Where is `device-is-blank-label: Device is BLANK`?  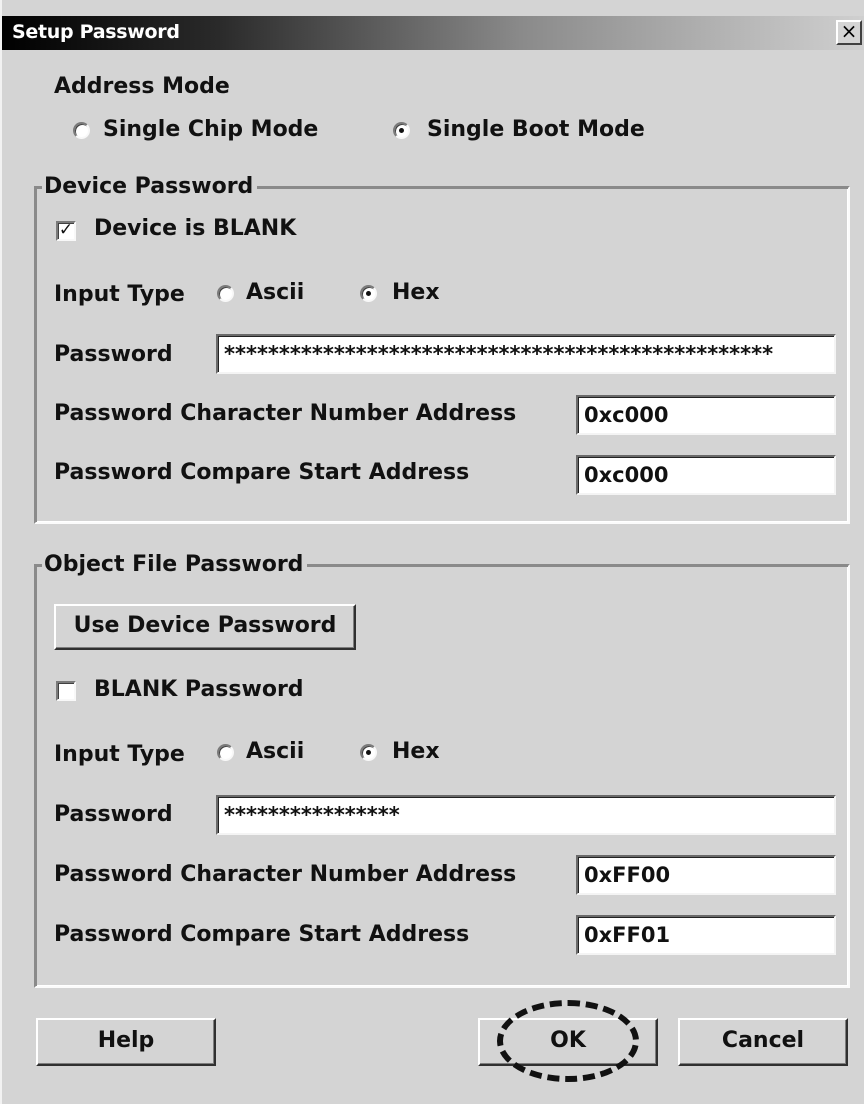
device-is-blank-label: Device is BLANK is located at coordinates (195, 228).